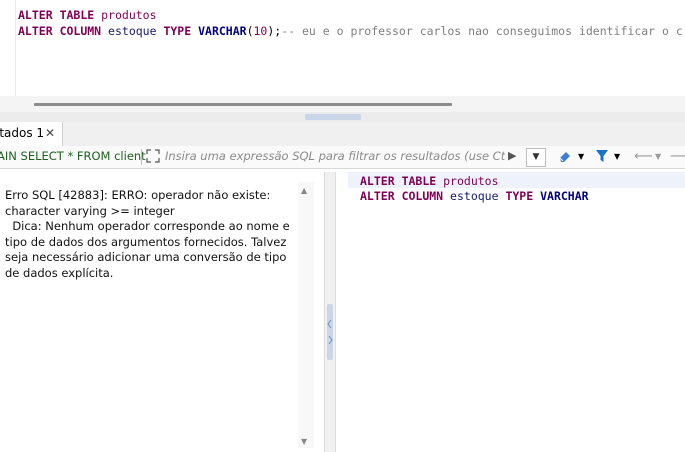 This screenshot has height=452, width=685. What do you see at coordinates (243, 104) in the screenshot?
I see `scrollbar-thumb` at bounding box center [243, 104].